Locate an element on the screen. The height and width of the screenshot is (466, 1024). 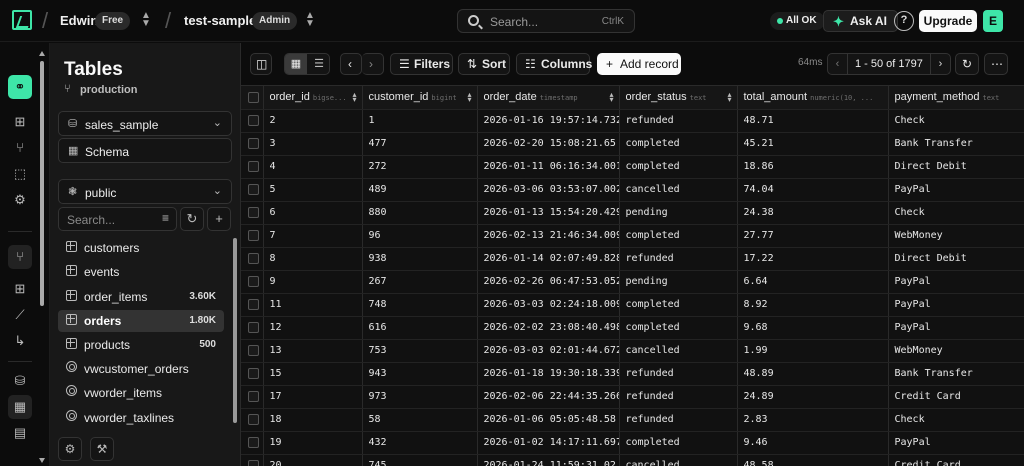
table-cell-order-date: 2026-01-18 19:30:18.339 is located at coordinates (548, 374).